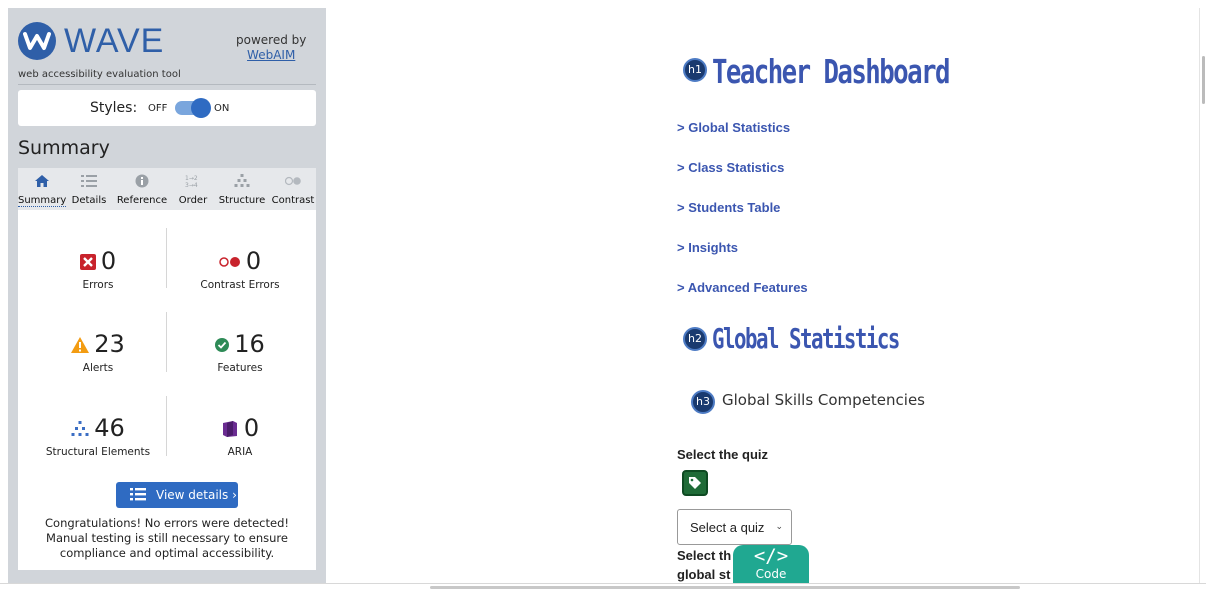 The height and width of the screenshot is (589, 1206). What do you see at coordinates (240, 452) in the screenshot?
I see `aria-label: ARIA` at bounding box center [240, 452].